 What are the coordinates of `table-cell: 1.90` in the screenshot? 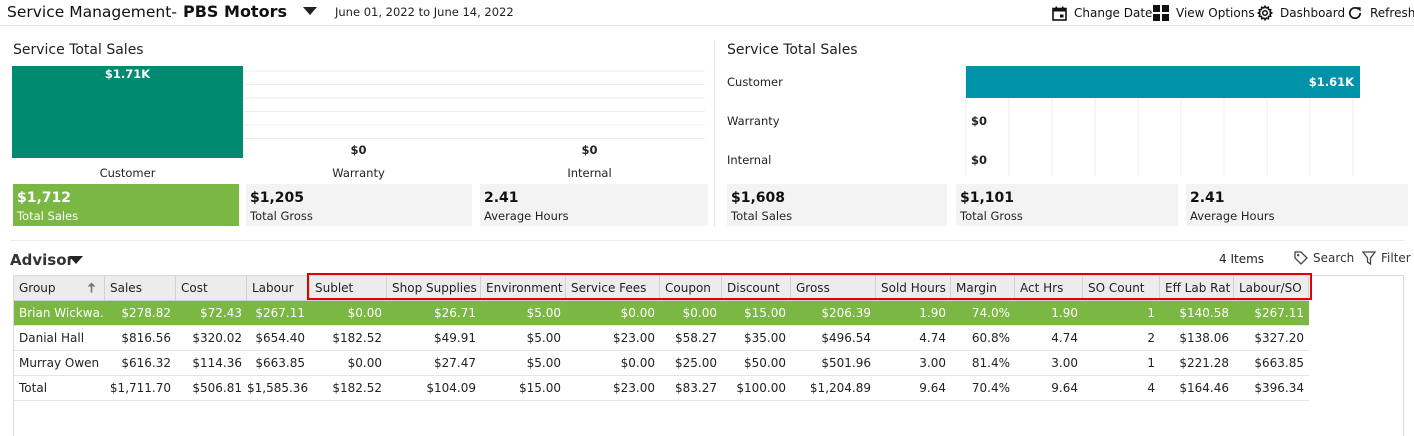 It's located at (1064, 313).